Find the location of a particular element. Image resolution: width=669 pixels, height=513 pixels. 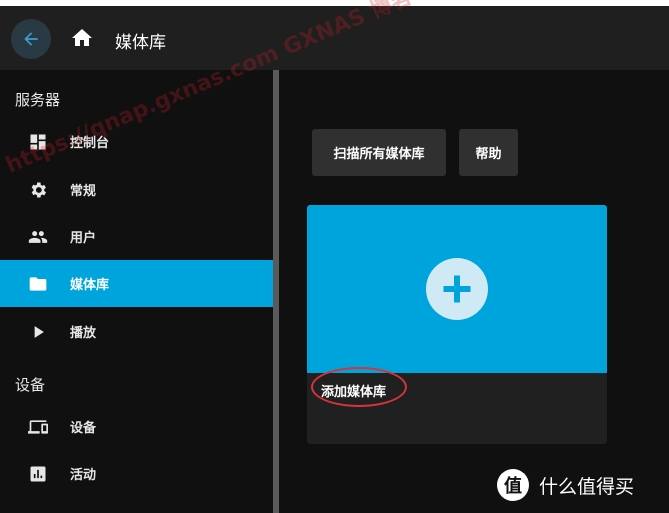

brand-logo: 值 is located at coordinates (513, 485).